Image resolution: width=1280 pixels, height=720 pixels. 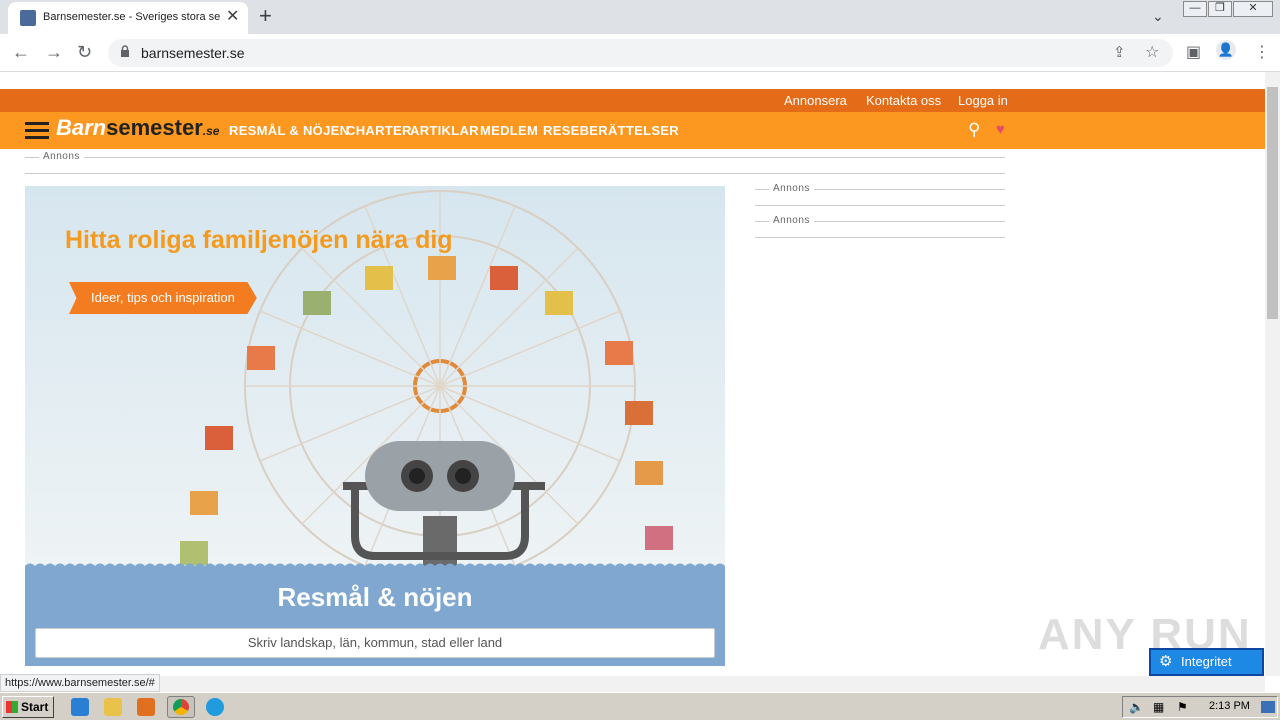 What do you see at coordinates (132, 17) in the screenshot?
I see `tab-title: Barnsemester.se - Sveriges stora se` at bounding box center [132, 17].